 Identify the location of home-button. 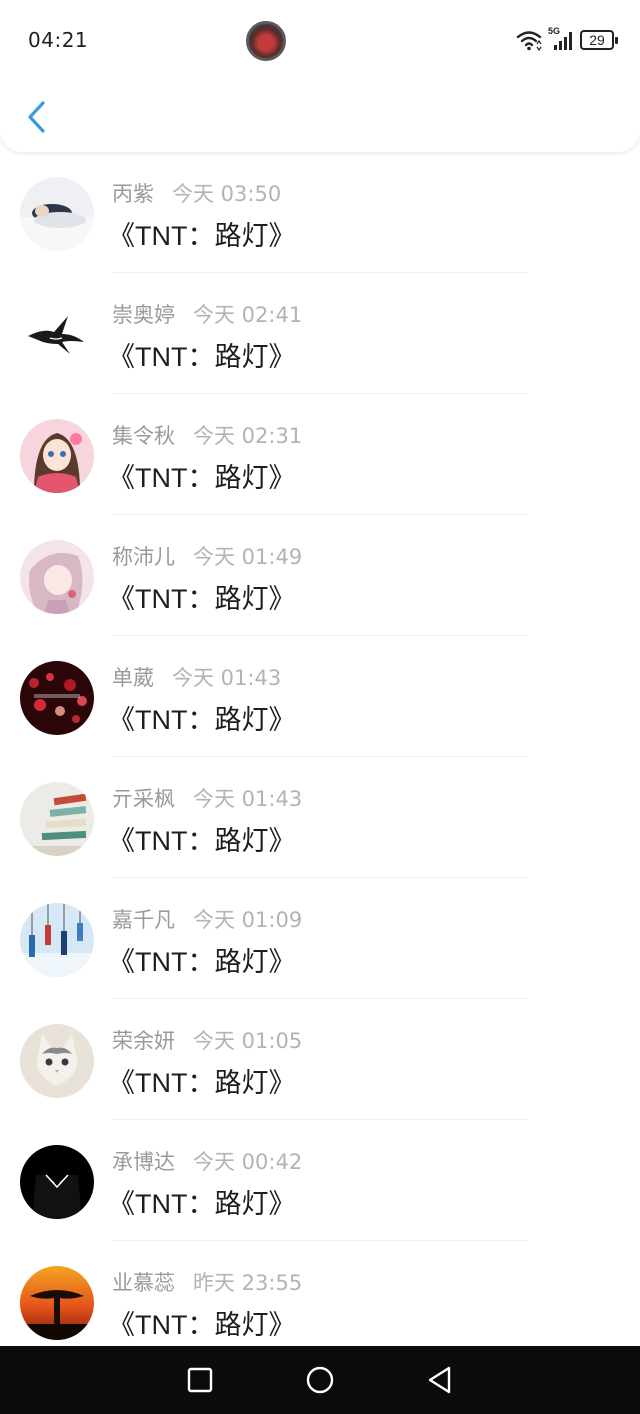
(320, 1380).